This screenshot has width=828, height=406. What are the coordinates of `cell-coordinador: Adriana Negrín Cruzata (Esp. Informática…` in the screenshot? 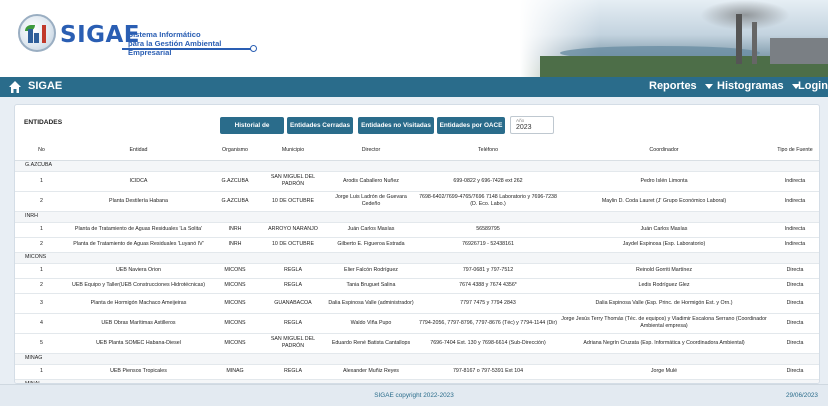 It's located at (664, 343).